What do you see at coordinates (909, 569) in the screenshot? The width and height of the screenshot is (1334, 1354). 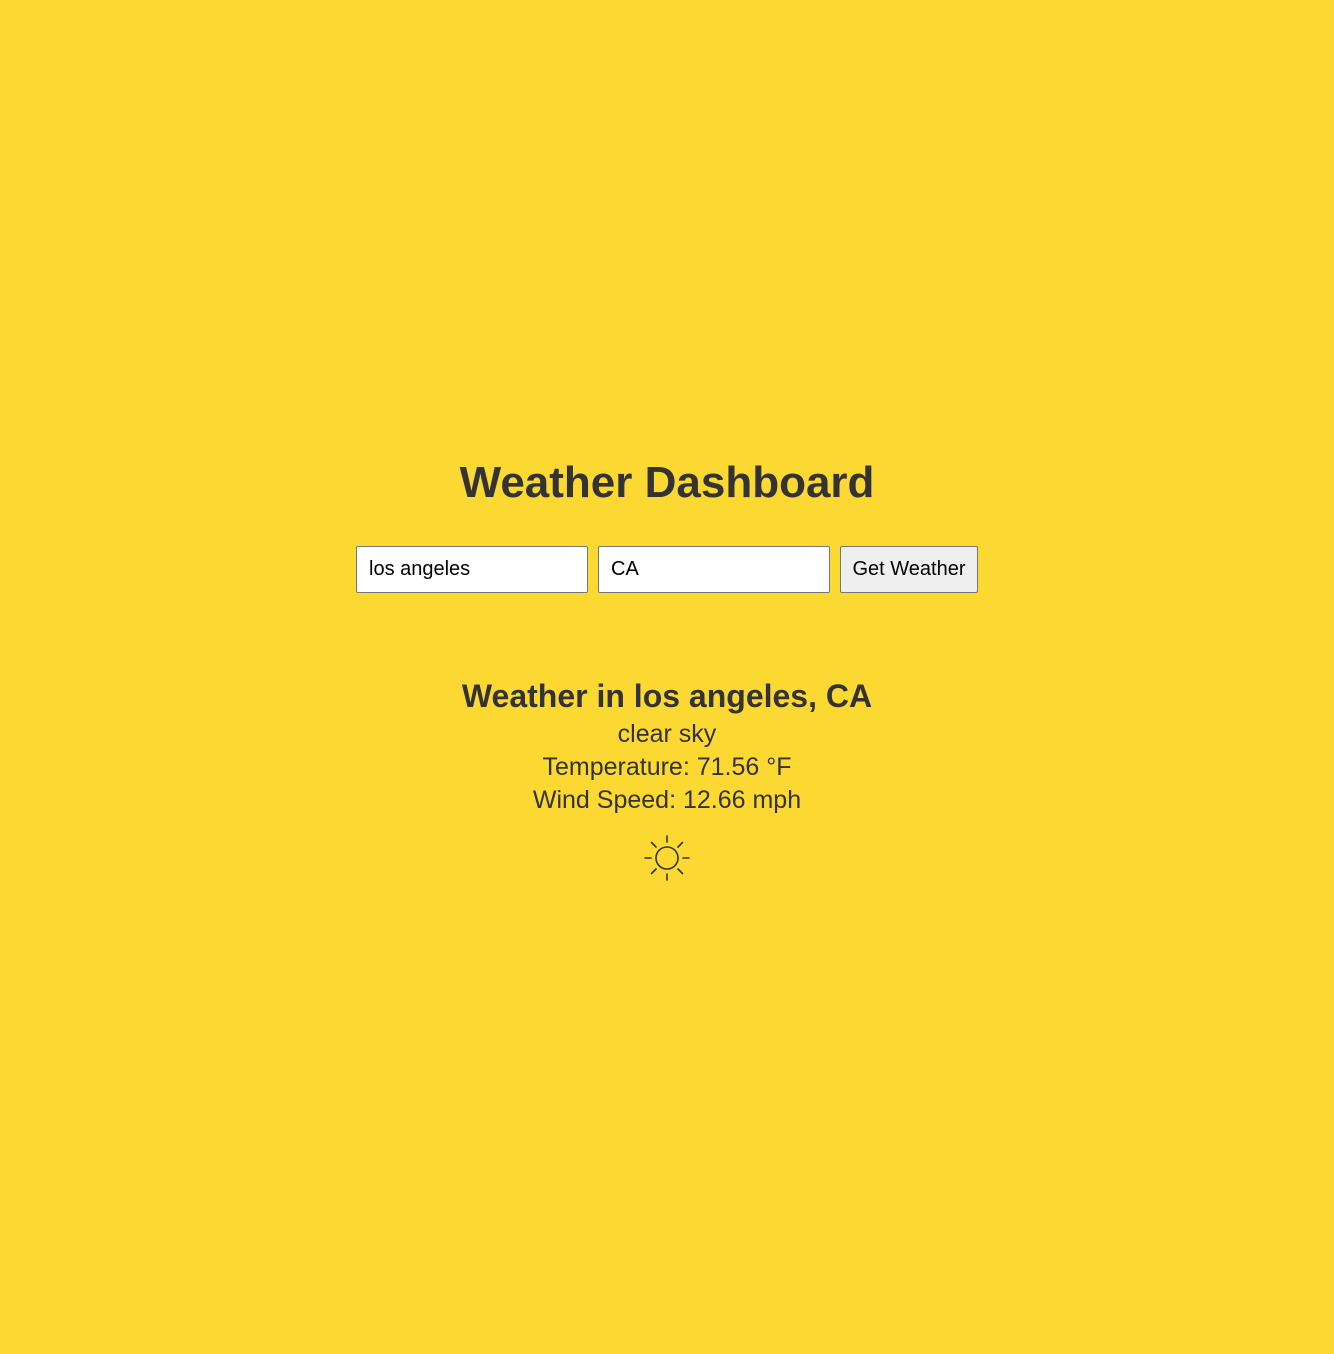 I see `get-weather-button: Get Weather` at bounding box center [909, 569].